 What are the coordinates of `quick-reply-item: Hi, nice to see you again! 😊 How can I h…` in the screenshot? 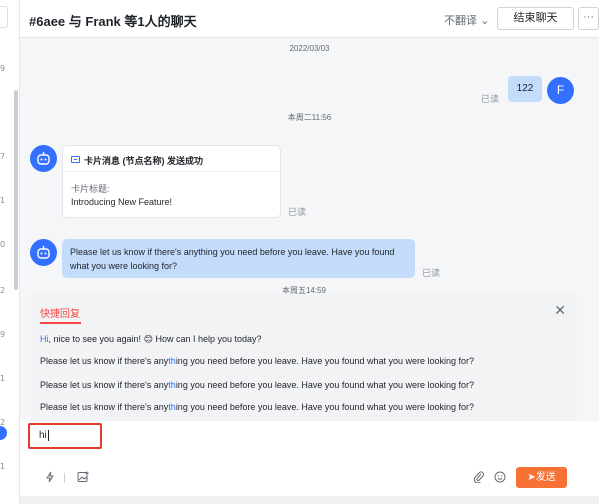 It's located at (151, 339).